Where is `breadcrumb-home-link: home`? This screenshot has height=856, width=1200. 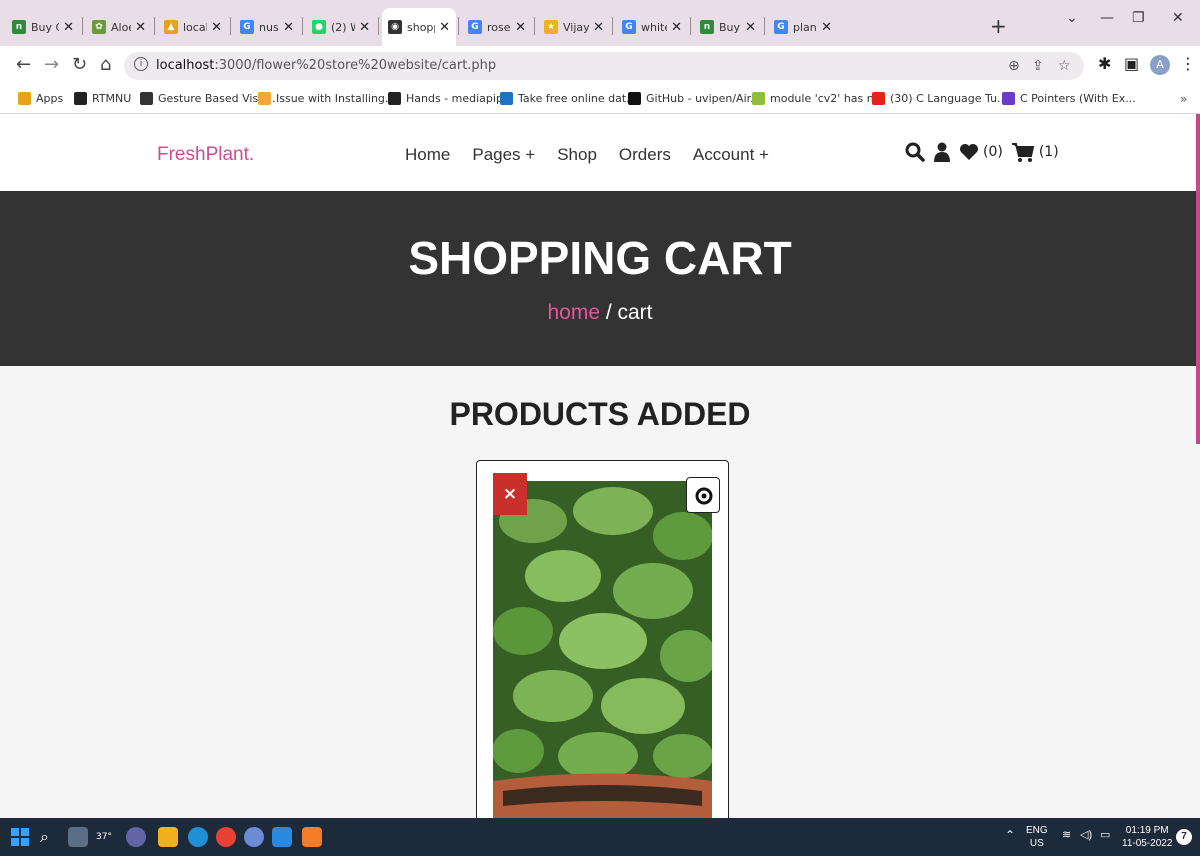
breadcrumb-home-link: home is located at coordinates (573, 312).